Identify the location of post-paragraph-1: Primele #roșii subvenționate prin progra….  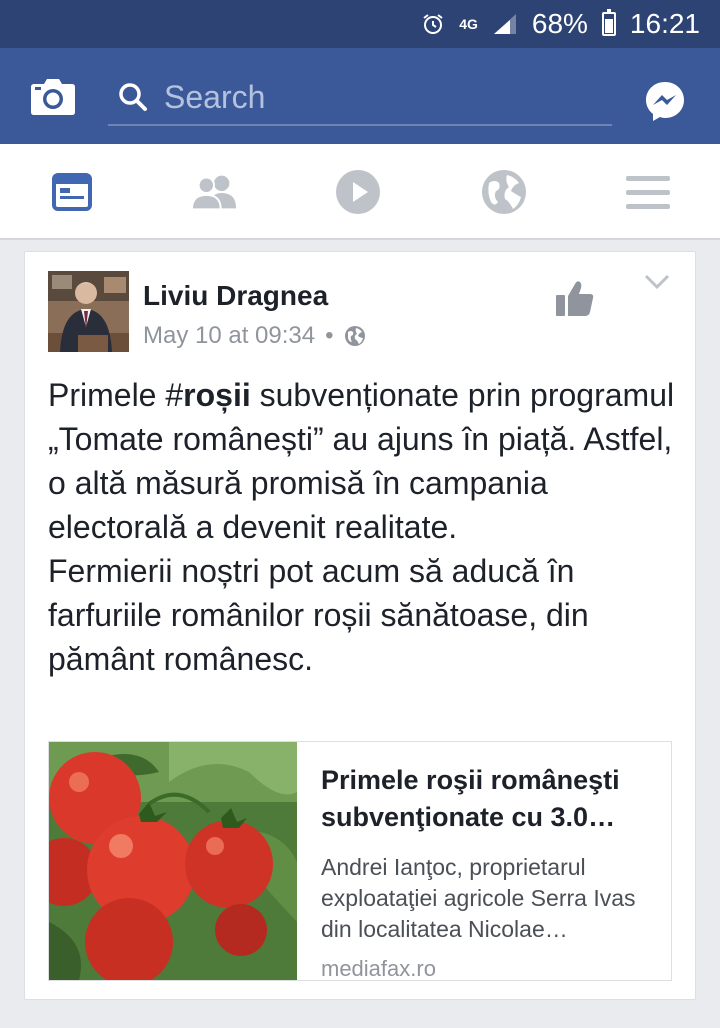
(361, 461).